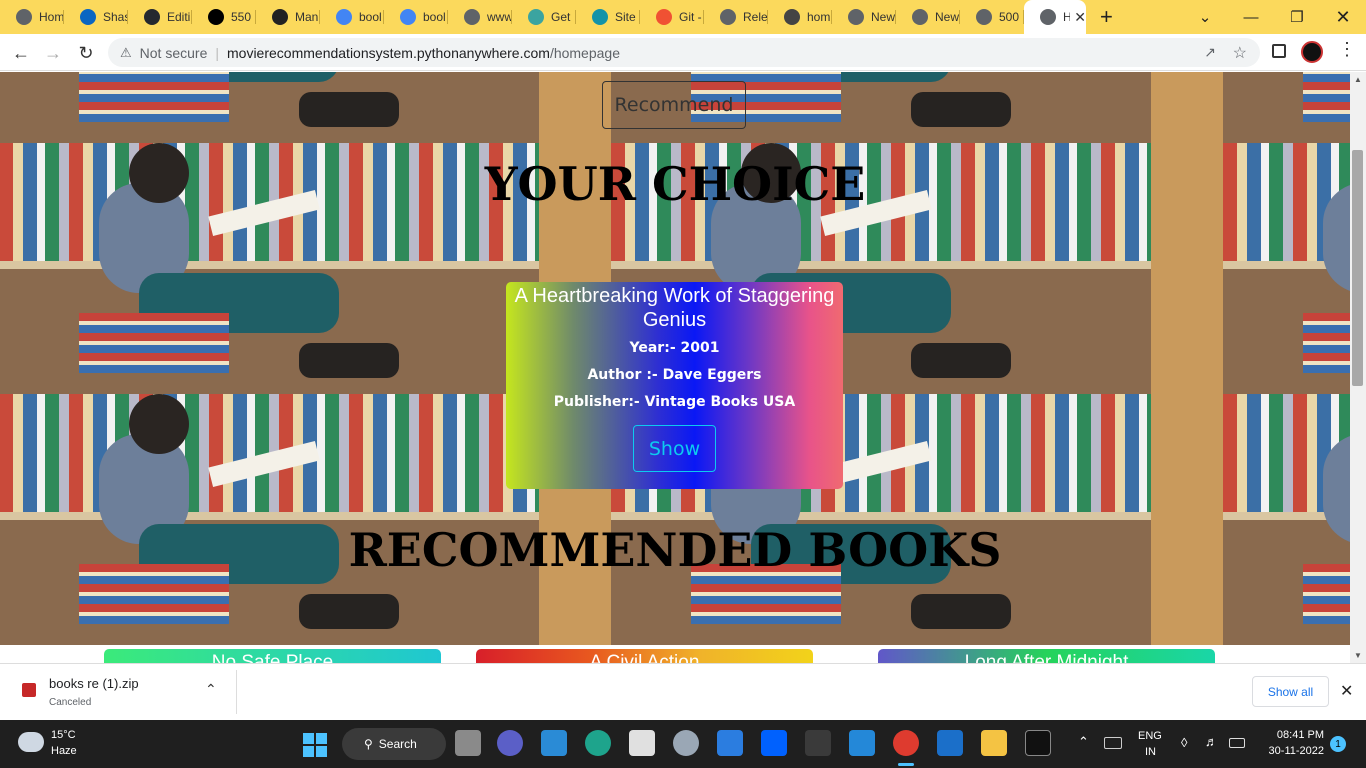 Image resolution: width=1366 pixels, height=768 pixels. What do you see at coordinates (664, 17) in the screenshot?
I see `git-icon` at bounding box center [664, 17].